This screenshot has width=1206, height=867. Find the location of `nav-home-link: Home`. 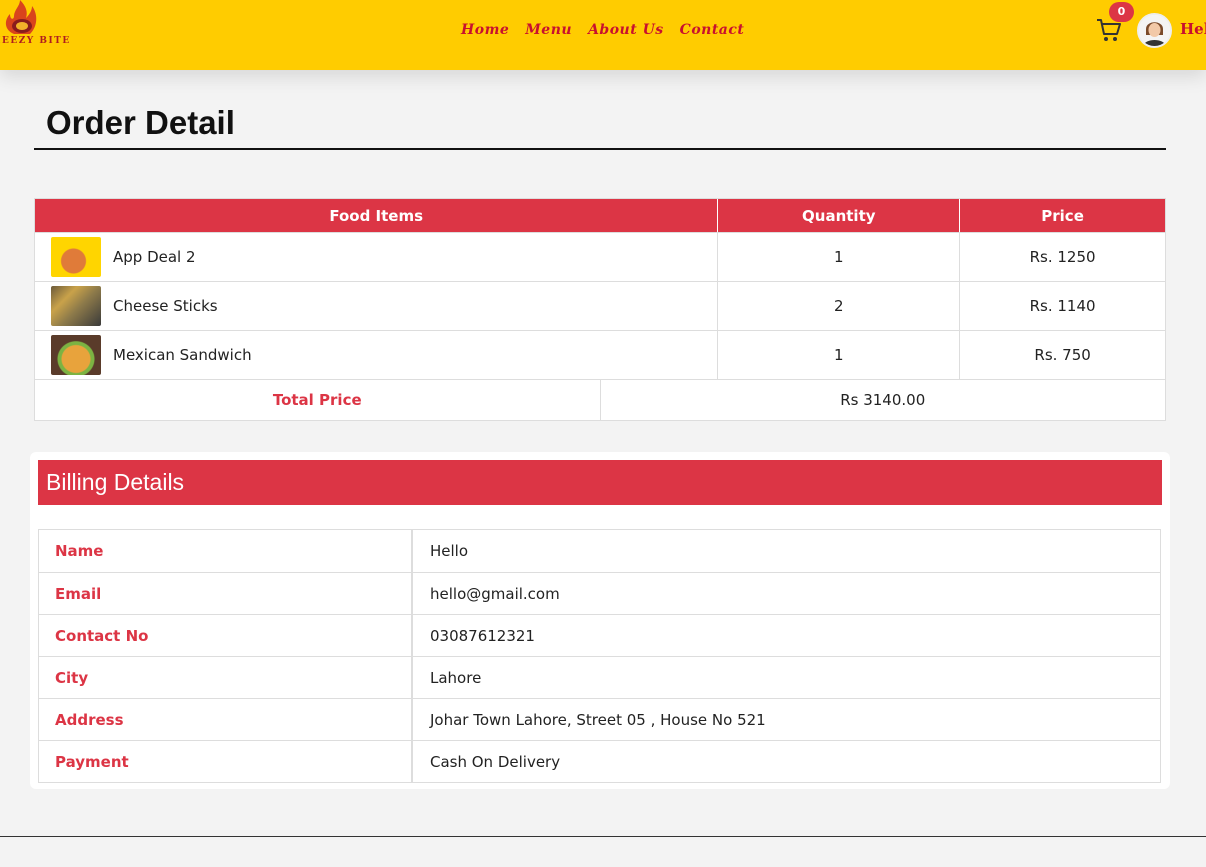

nav-home-link: Home is located at coordinates (485, 30).